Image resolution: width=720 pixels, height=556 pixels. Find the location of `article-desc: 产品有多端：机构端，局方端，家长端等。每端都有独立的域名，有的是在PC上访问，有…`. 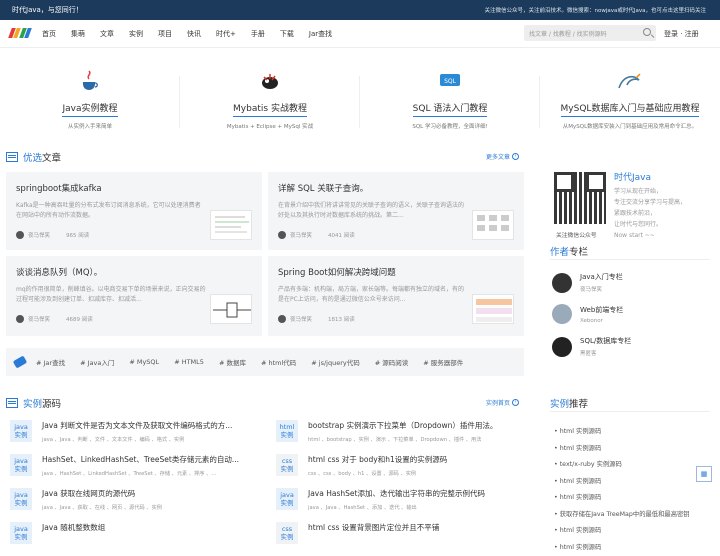

article-desc: 产品有多端：机构端，局方端，家长端等。每端都有独立的域名，有的是在PC上访问，有… is located at coordinates (373, 296).